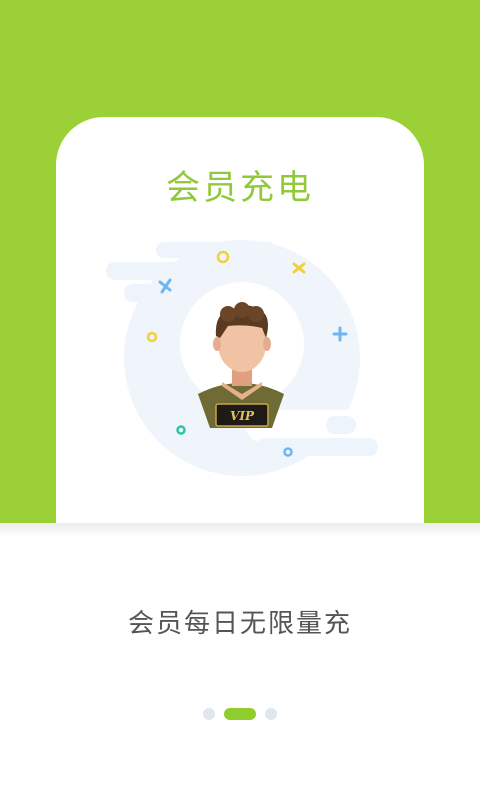 The image size is (480, 800). What do you see at coordinates (239, 624) in the screenshot?
I see `onboarding-caption: 会员每日无限量充` at bounding box center [239, 624].